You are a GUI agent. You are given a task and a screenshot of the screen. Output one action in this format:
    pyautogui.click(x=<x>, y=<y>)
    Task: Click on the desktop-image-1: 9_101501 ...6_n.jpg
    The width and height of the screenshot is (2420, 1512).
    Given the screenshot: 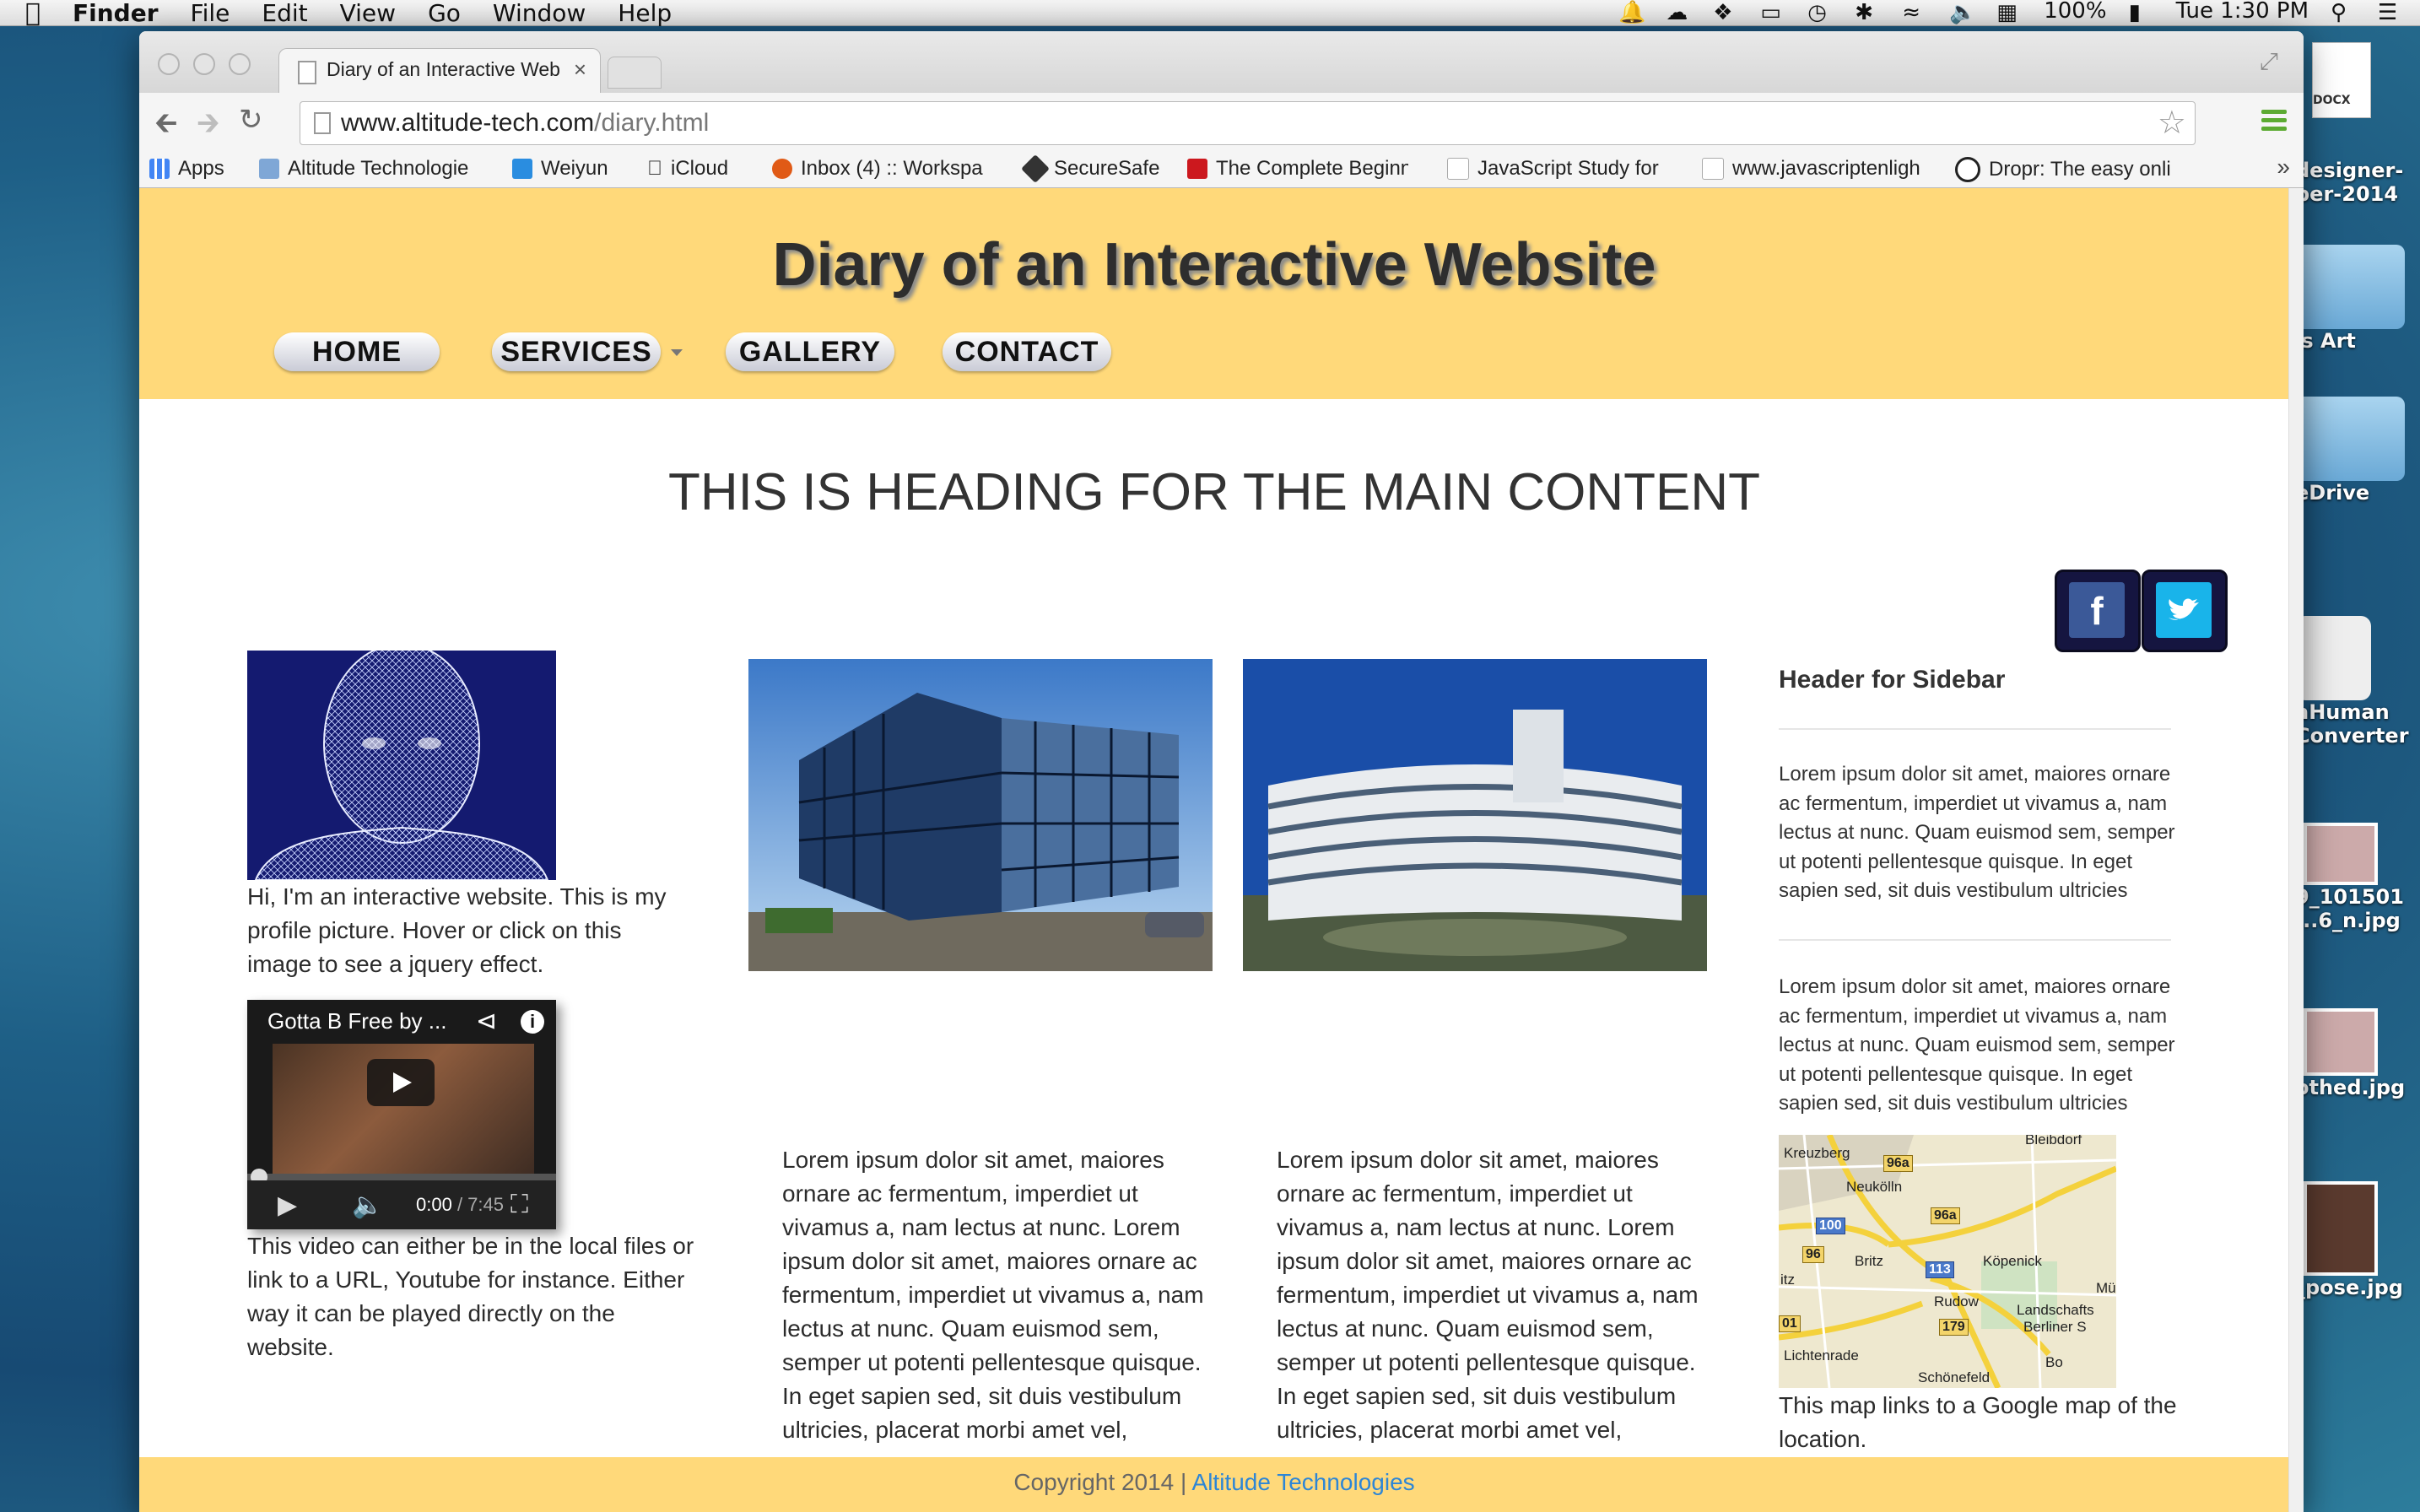 What is the action you would take?
    pyautogui.click(x=2357, y=877)
    